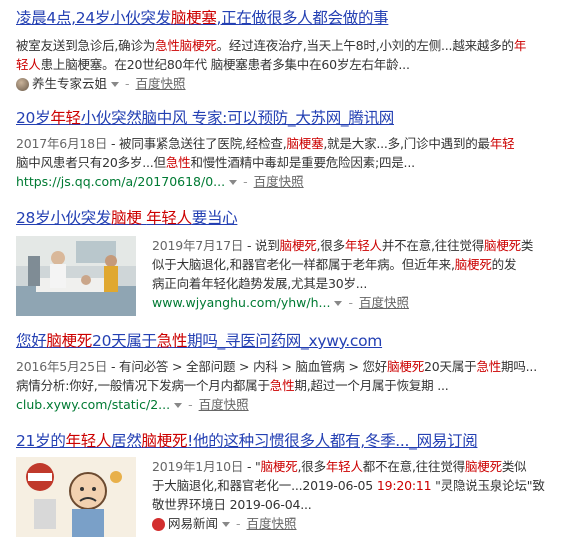  What do you see at coordinates (362, 523) in the screenshot?
I see `result-meta: 网易新闻 - 百度快照` at bounding box center [362, 523].